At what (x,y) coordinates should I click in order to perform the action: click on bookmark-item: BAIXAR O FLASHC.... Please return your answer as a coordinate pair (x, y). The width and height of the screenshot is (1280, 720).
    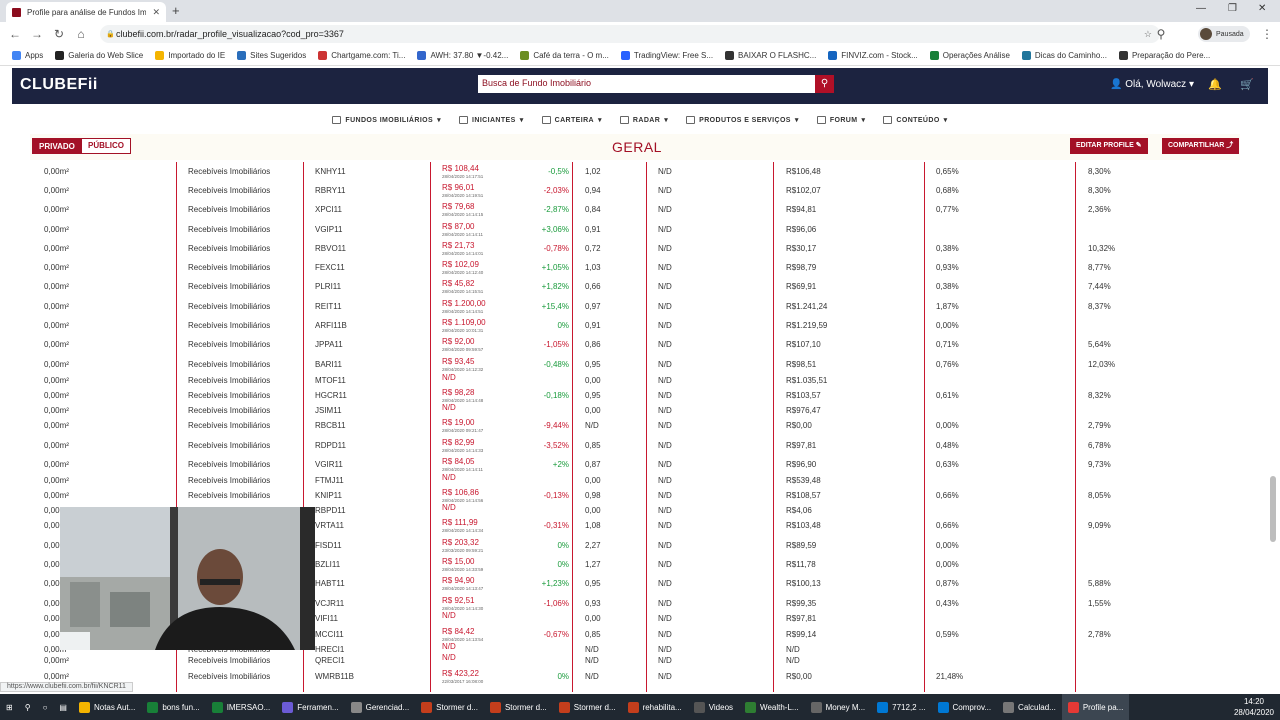
    Looking at the image, I should click on (770, 55).